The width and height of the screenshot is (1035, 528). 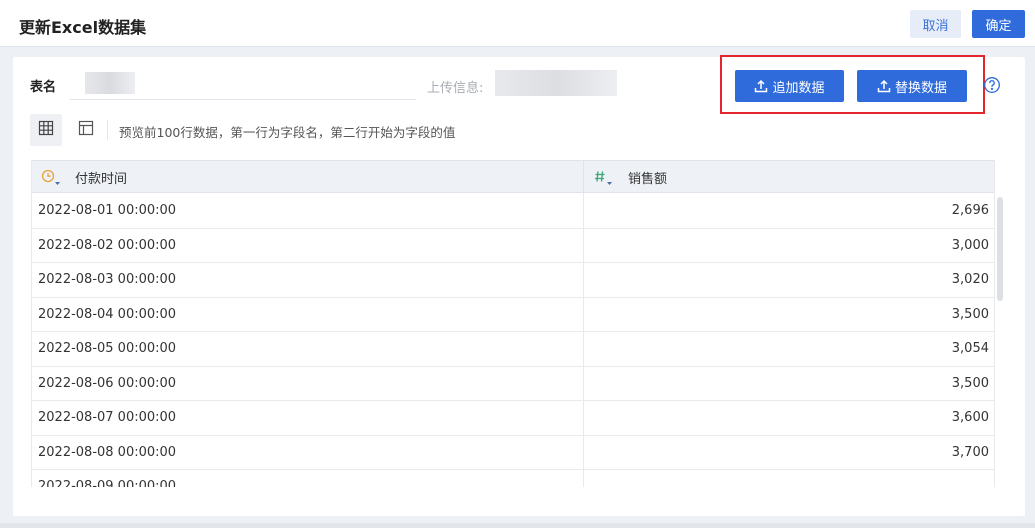 What do you see at coordinates (52, 178) in the screenshot?
I see `clock-icon` at bounding box center [52, 178].